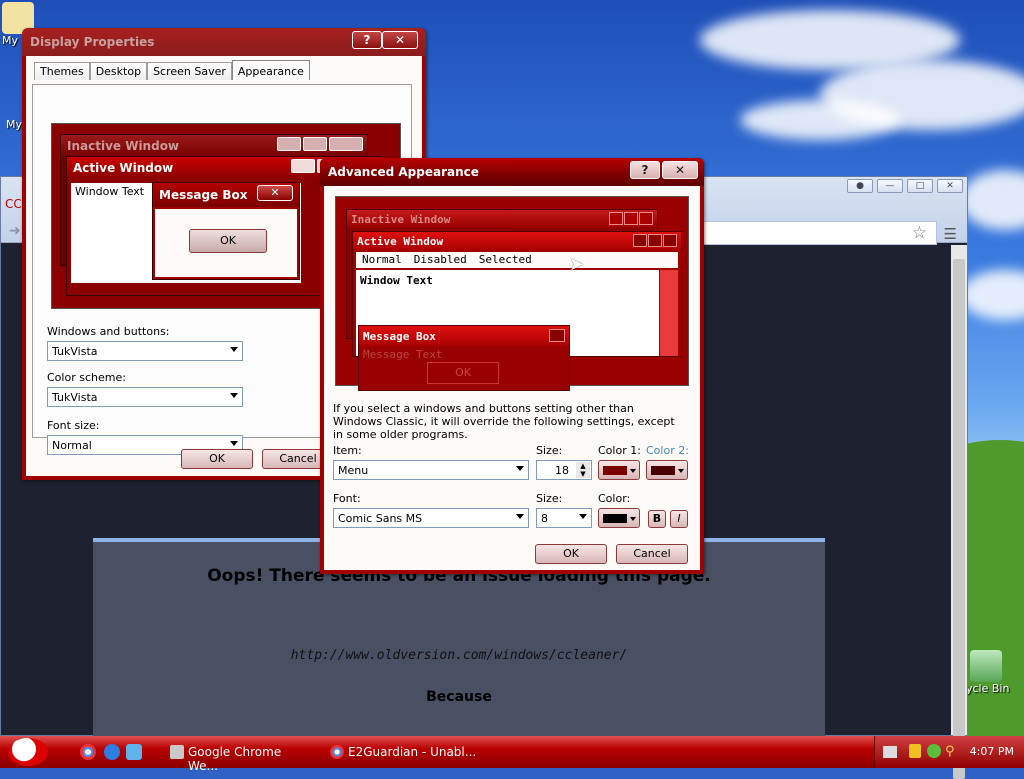 This screenshot has height=779, width=1024. What do you see at coordinates (145, 351) in the screenshot?
I see `windows-buttons-select: TukVista` at bounding box center [145, 351].